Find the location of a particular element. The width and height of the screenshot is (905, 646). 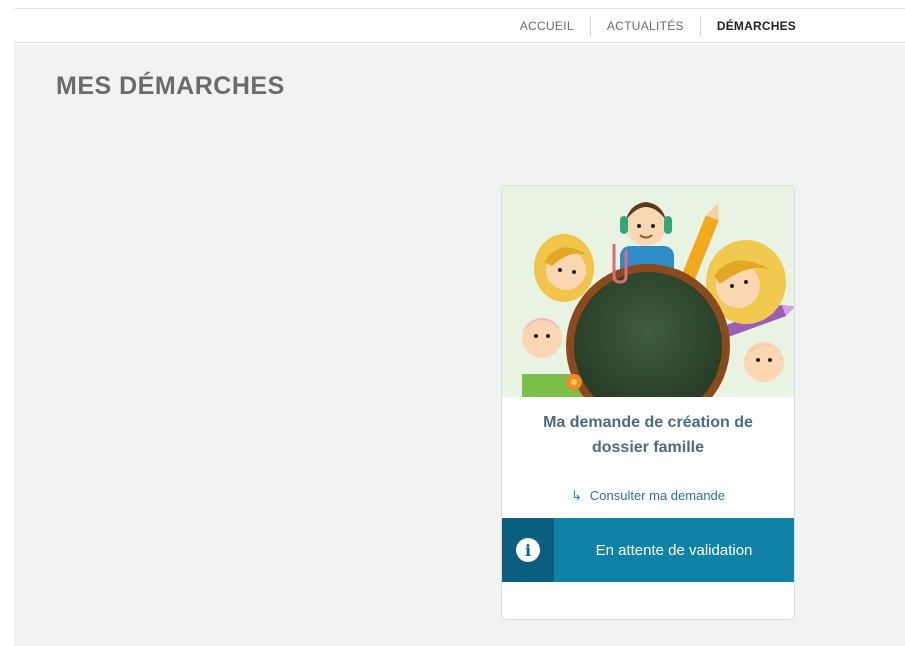

top-navigation: ACCUEIL ACTUALITÉS DÉMARCHES is located at coordinates (459, 25).